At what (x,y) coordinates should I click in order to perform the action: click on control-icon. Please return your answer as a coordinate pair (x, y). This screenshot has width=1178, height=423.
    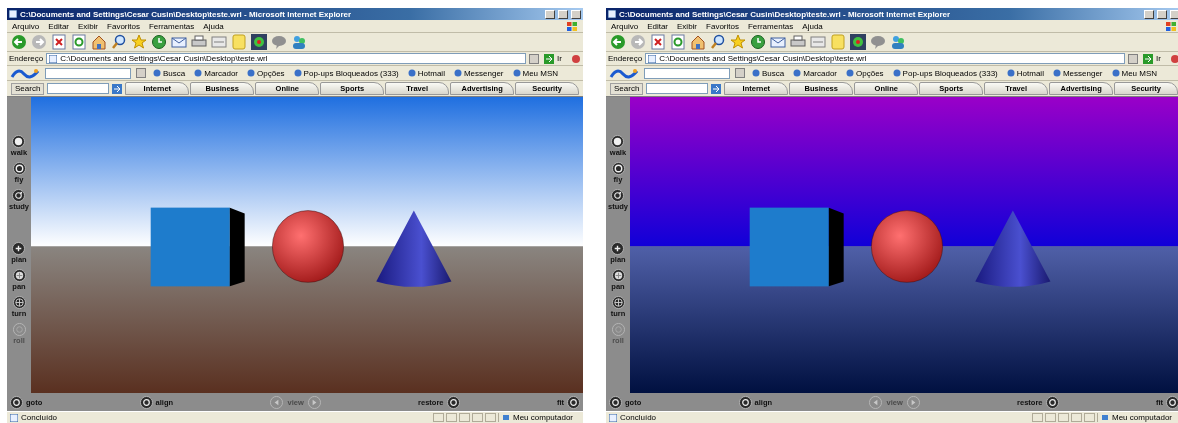
    Looking at the image, I should click on (16, 402).